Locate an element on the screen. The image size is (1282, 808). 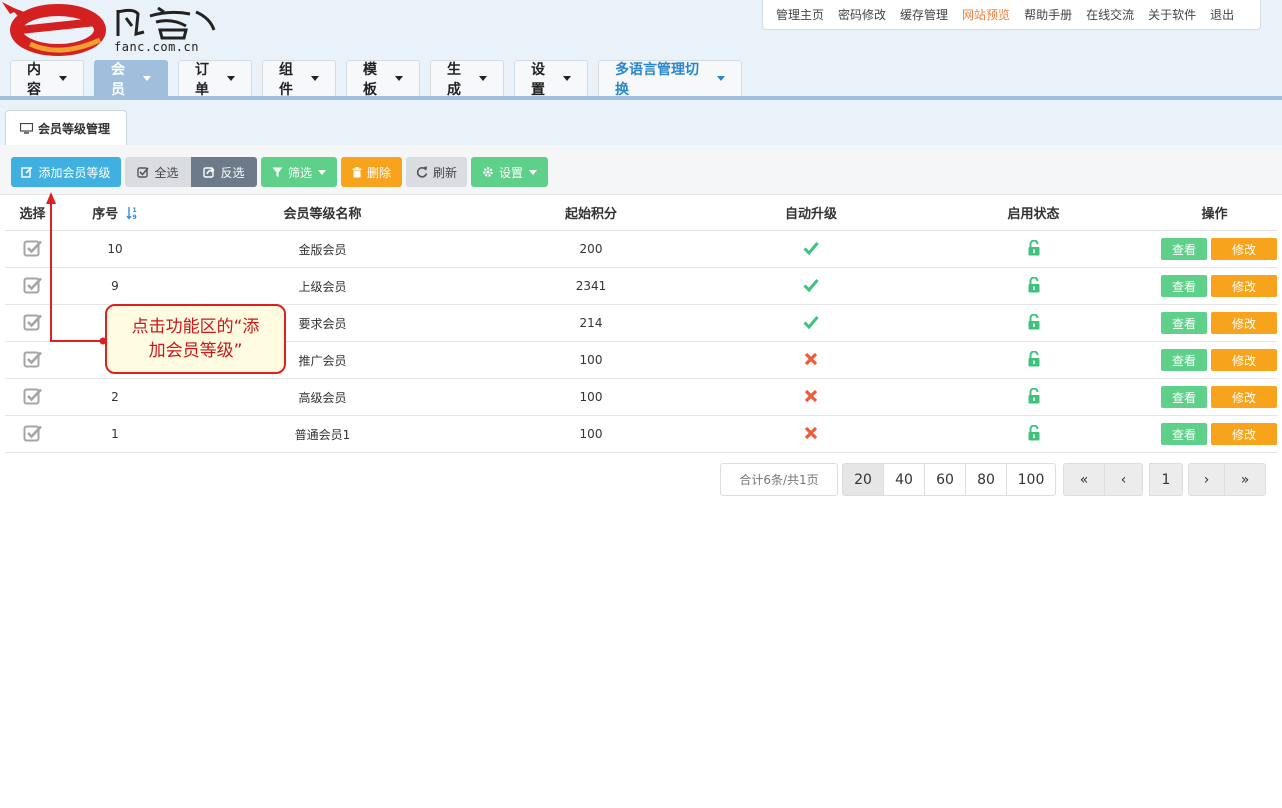
callout-line-1: 点击功能区的“添 is located at coordinates (195, 327).